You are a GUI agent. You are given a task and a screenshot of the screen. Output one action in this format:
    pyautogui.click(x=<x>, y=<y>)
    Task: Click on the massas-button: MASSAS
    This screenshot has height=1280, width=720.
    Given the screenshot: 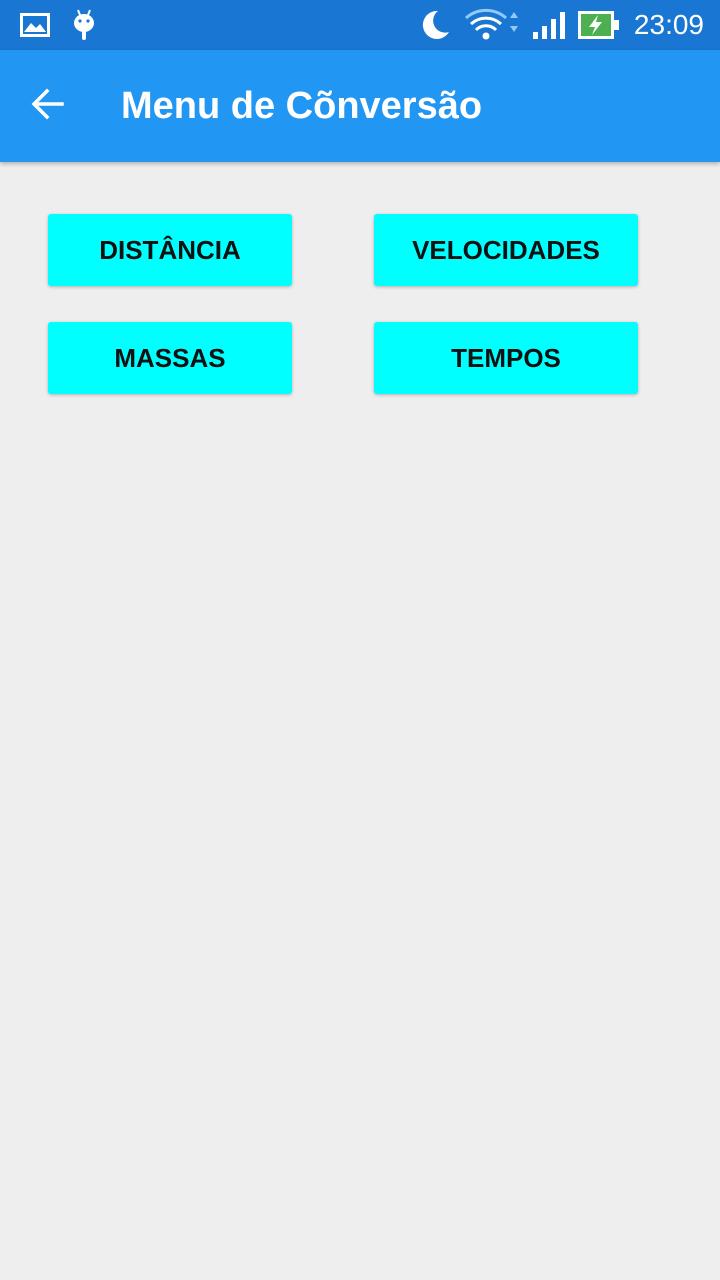 What is the action you would take?
    pyautogui.click(x=170, y=358)
    